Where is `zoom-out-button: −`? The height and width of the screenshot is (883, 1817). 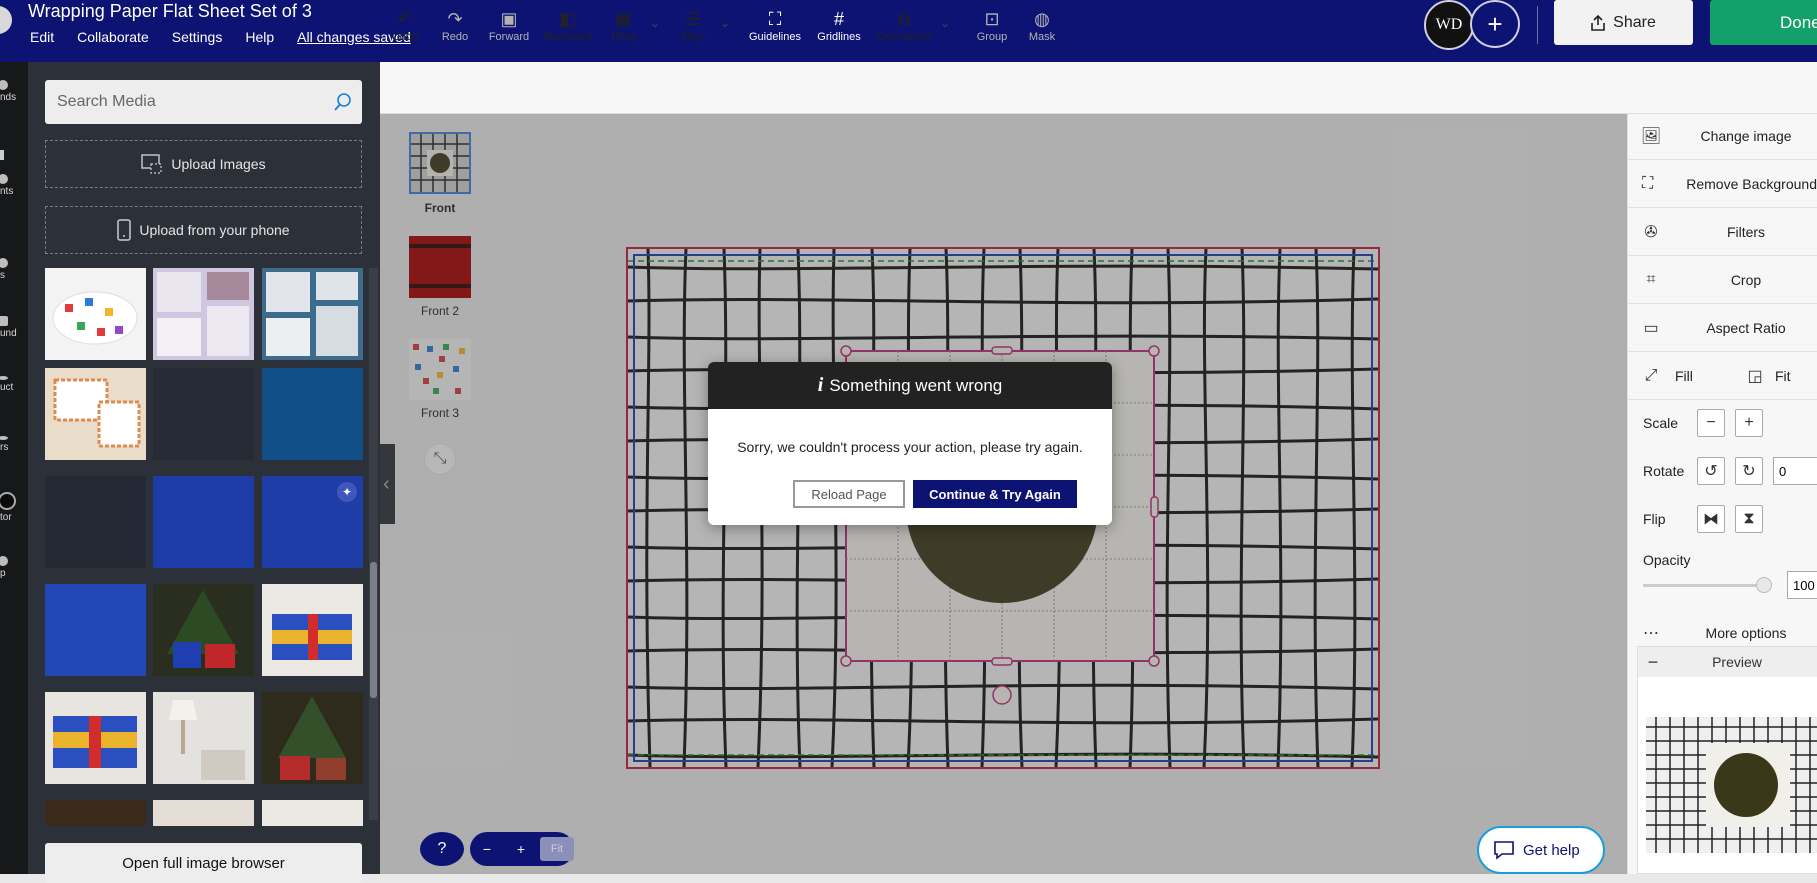 zoom-out-button: − is located at coordinates (487, 849).